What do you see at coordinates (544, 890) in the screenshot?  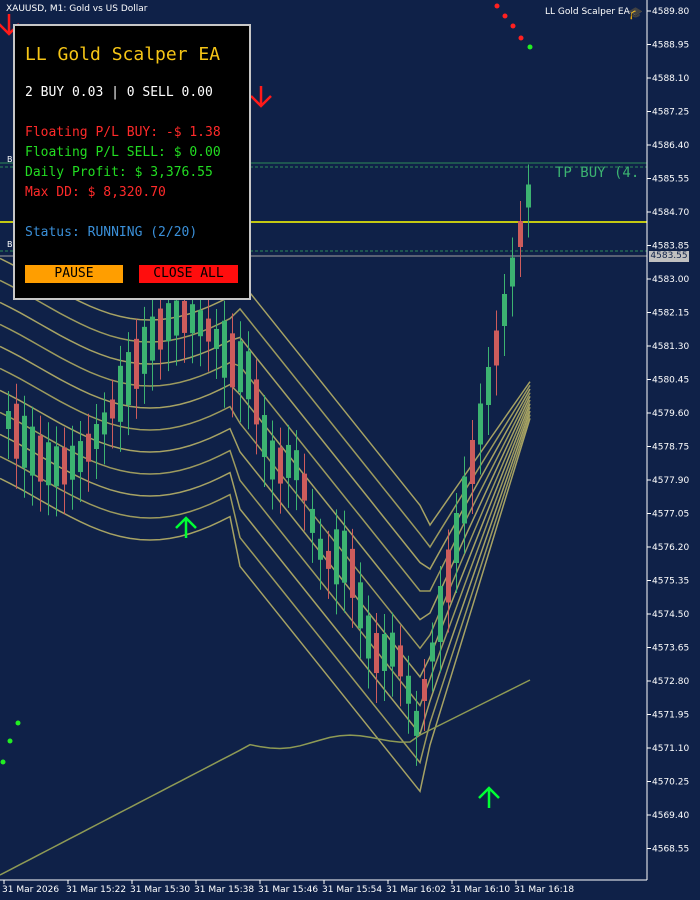 I see `x-tick-label: 31 Mar 16:18` at bounding box center [544, 890].